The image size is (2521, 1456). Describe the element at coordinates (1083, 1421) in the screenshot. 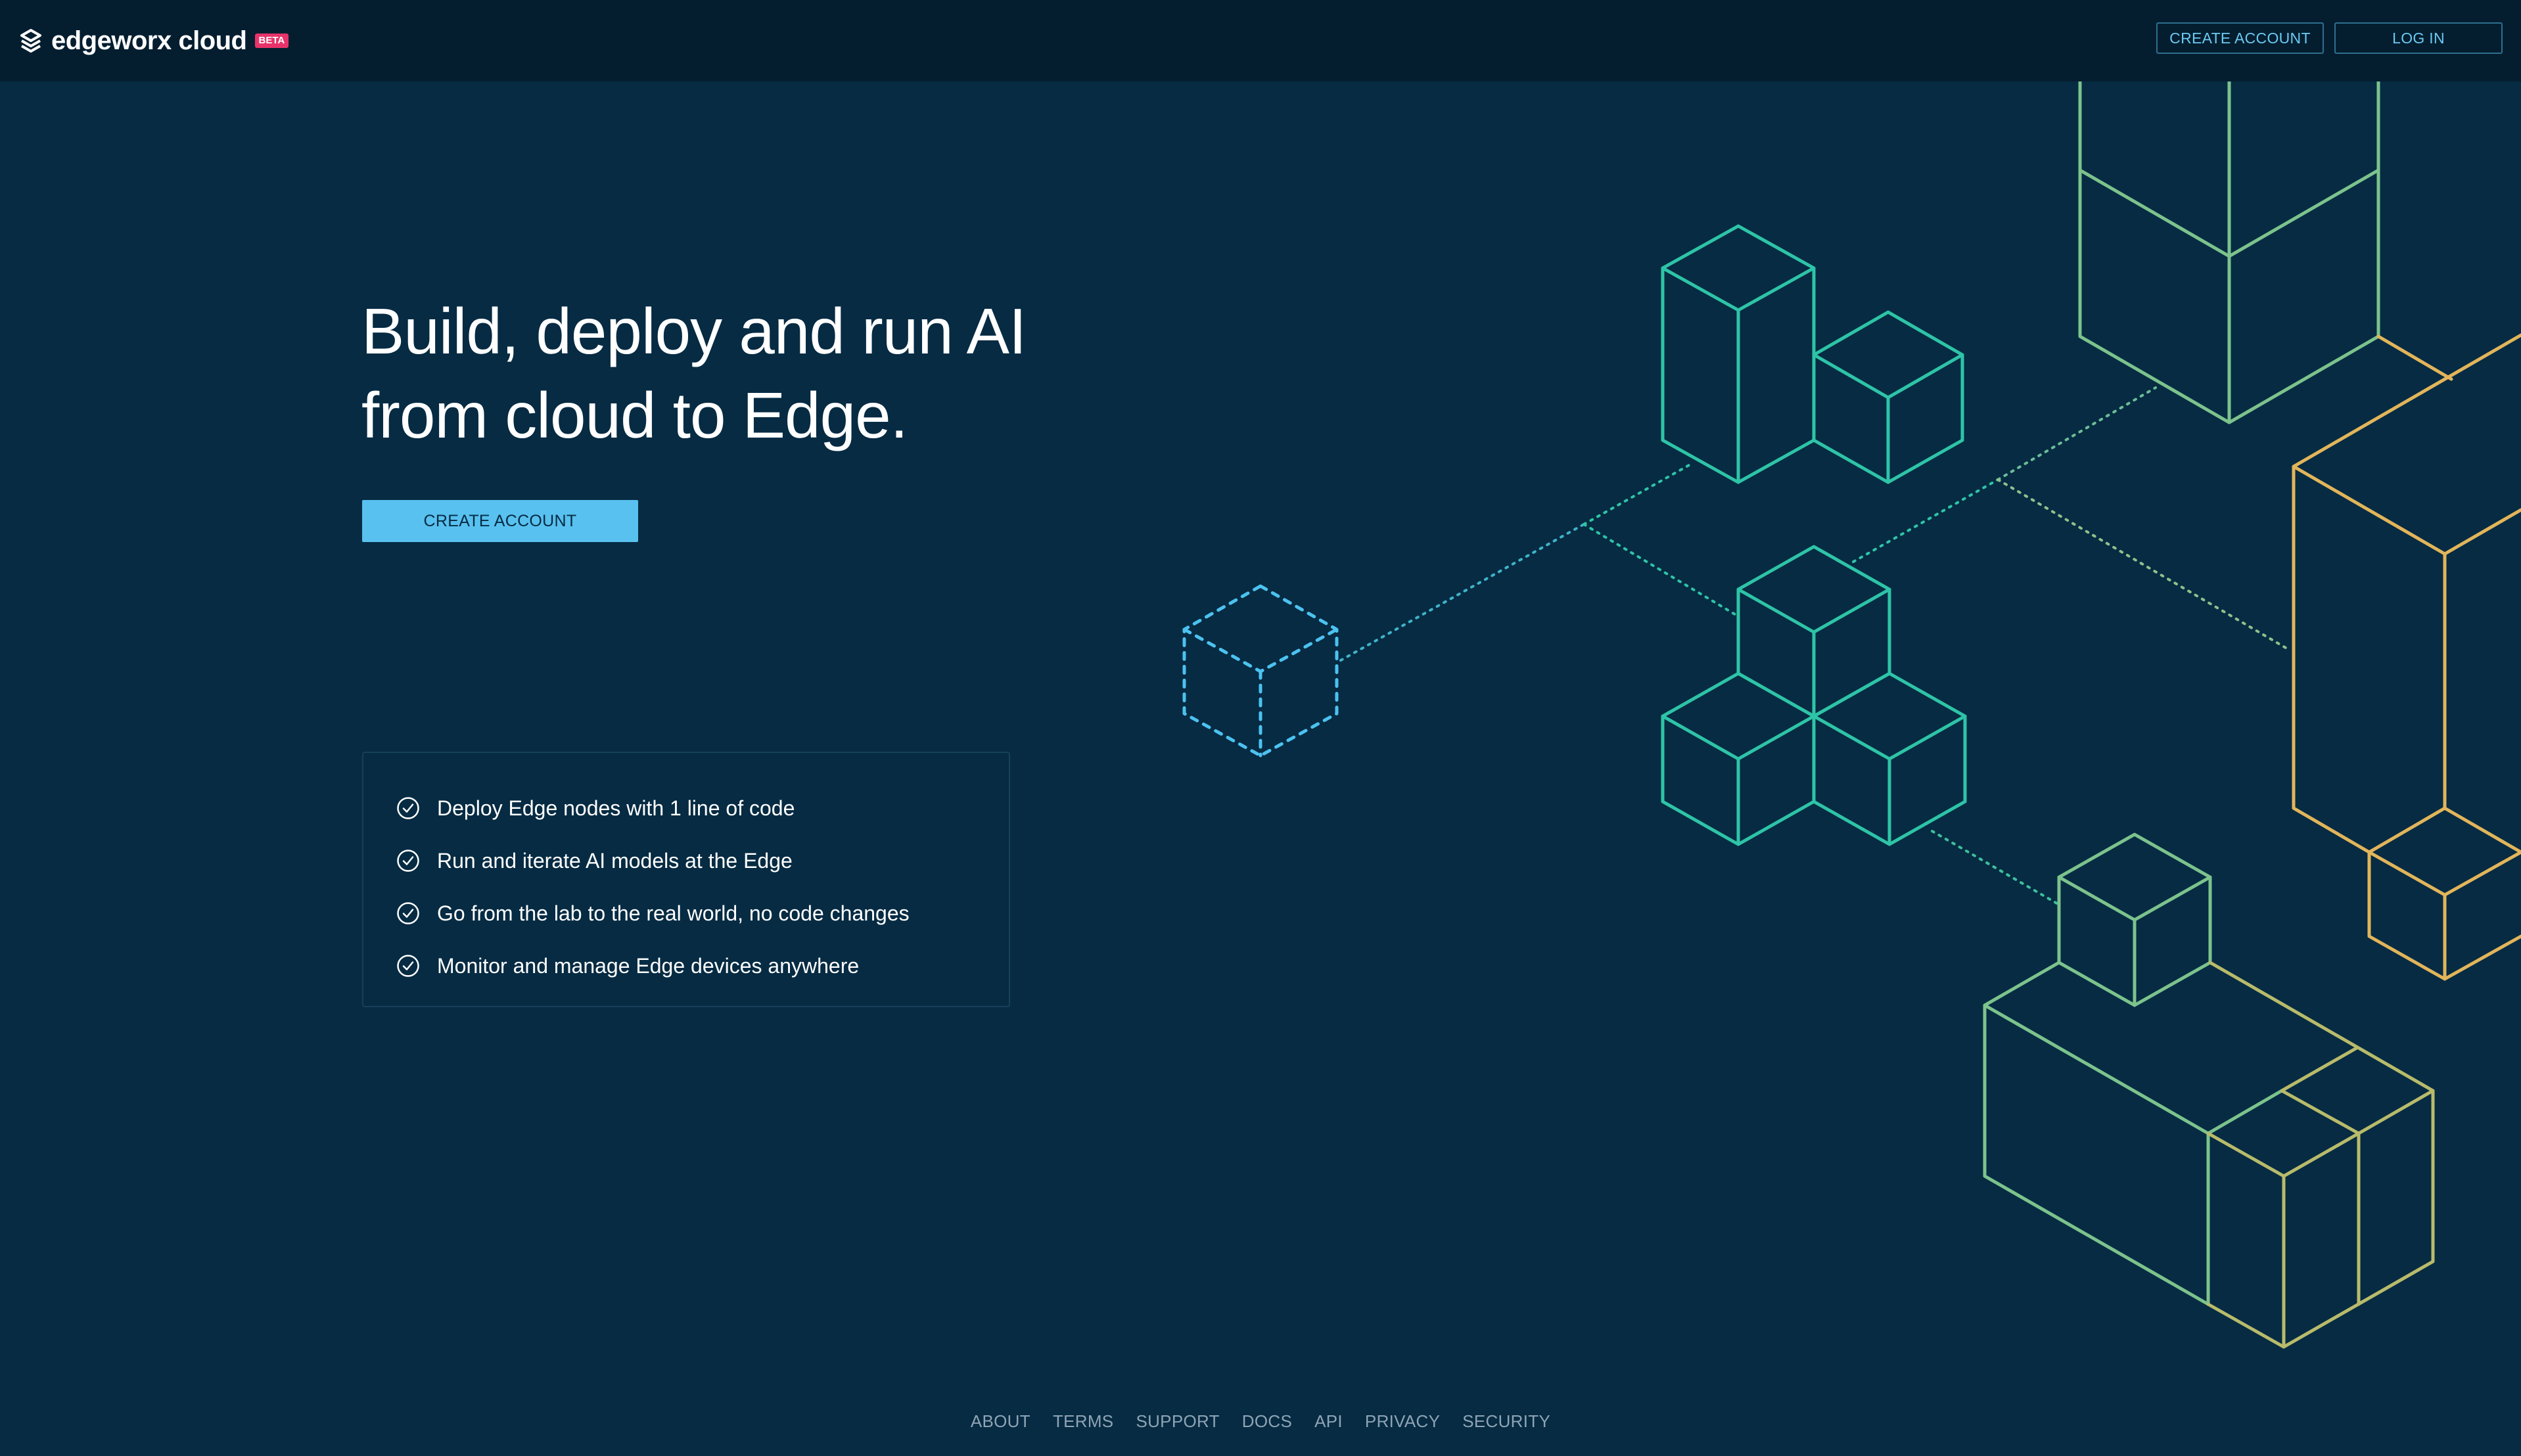

I see `footer-link-terms: TERMS` at that location.